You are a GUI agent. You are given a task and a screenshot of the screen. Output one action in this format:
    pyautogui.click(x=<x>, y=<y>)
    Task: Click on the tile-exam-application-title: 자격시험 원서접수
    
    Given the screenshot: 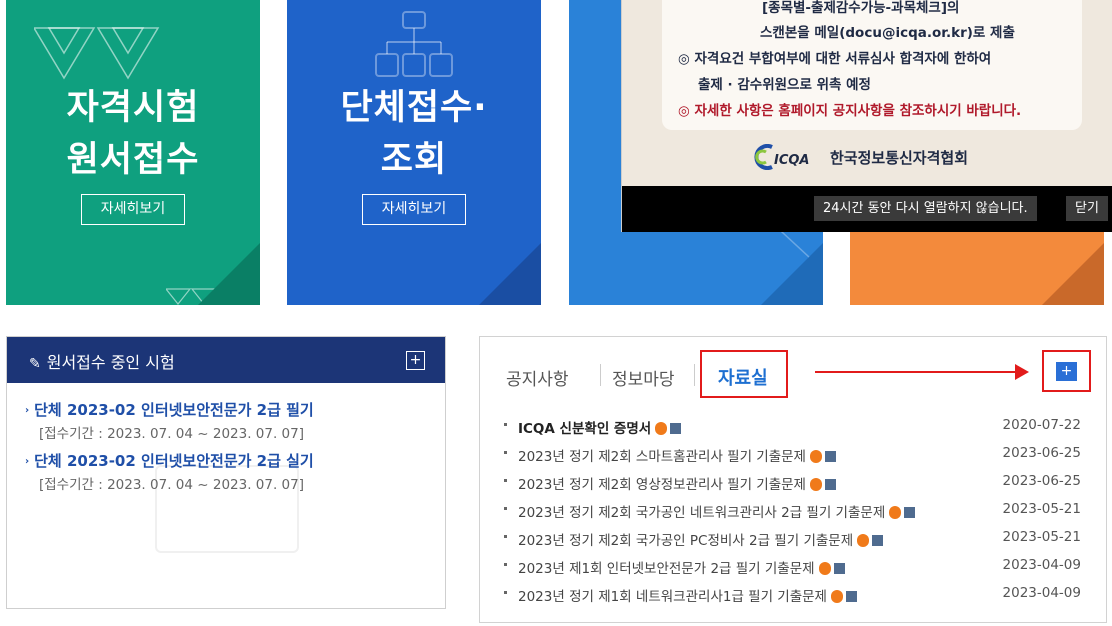 What is the action you would take?
    pyautogui.click(x=133, y=134)
    